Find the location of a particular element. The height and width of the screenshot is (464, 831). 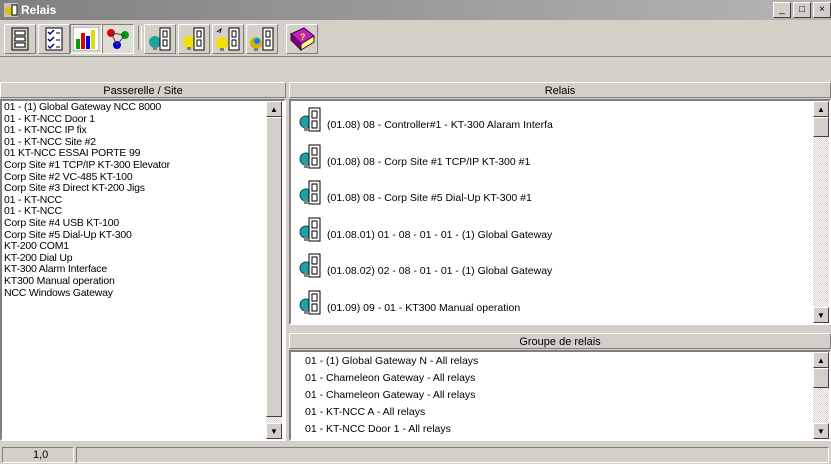

gateway-site-item: Corp Site #4 USB KT-100 is located at coordinates (61, 223).